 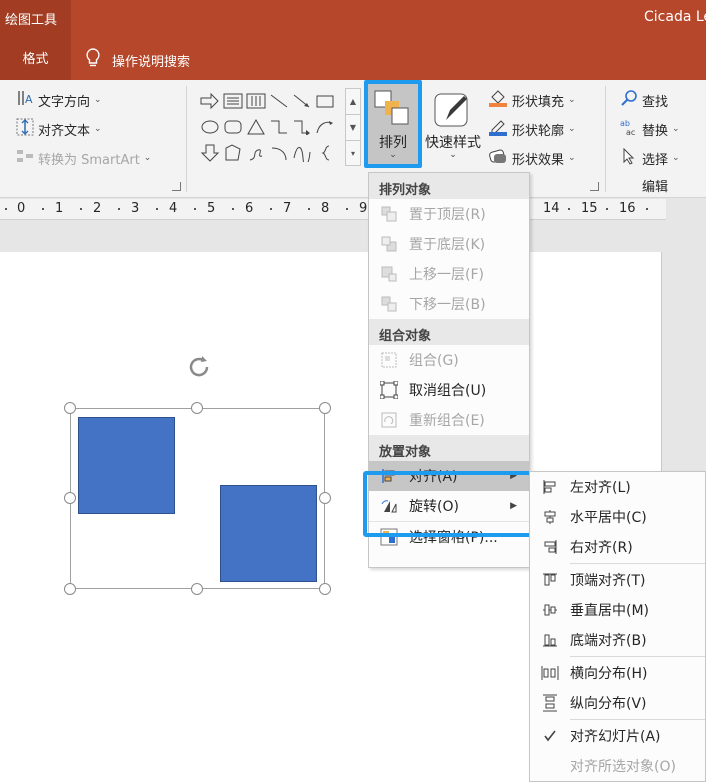 I want to click on shape-outline-button: 形状轮廓 ⌄, so click(x=532, y=129).